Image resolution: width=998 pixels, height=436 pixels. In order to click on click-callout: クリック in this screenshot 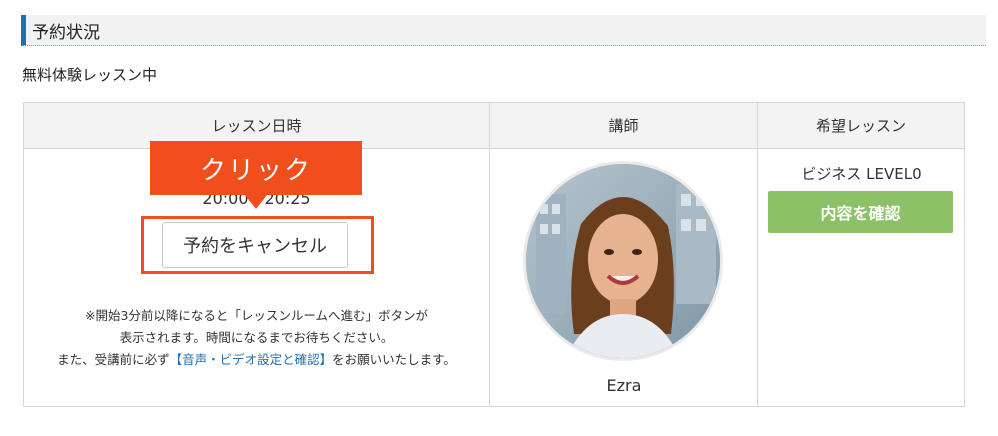, I will do `click(256, 168)`.